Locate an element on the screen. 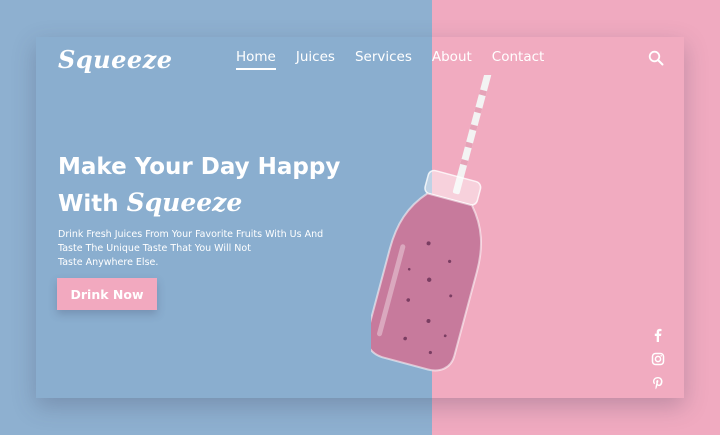  nav-about: About is located at coordinates (452, 59).